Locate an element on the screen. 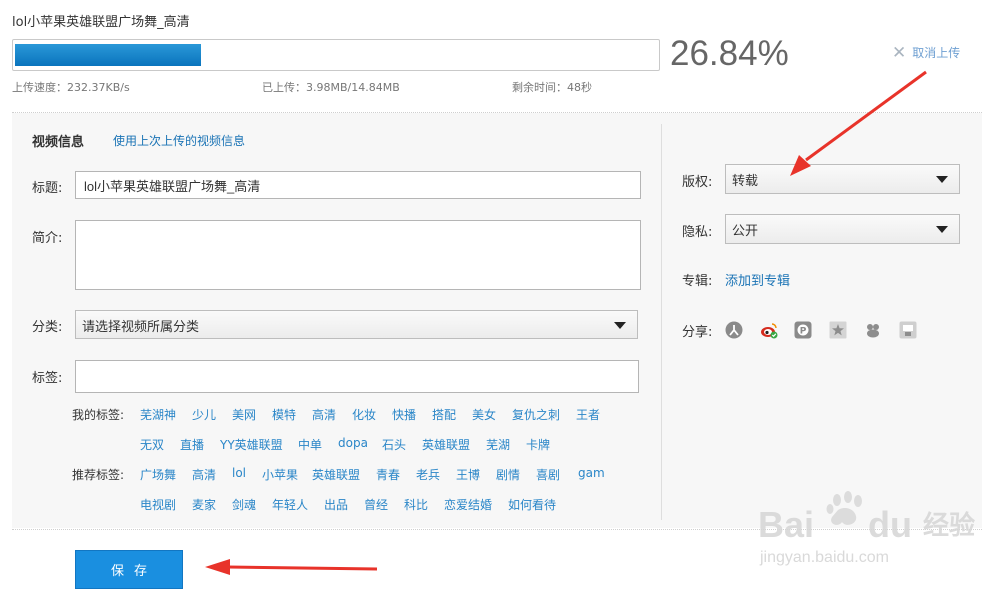  privacy-select: 公开 is located at coordinates (842, 229).